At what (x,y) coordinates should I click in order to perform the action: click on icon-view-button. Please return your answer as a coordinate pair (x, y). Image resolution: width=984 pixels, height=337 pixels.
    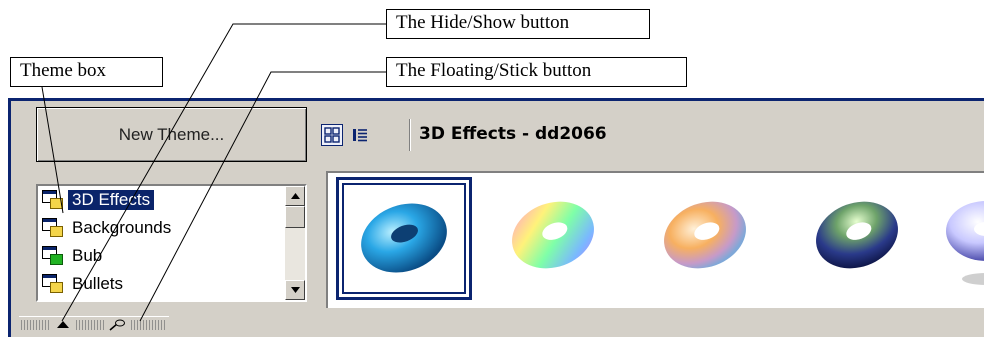
    Looking at the image, I should click on (332, 135).